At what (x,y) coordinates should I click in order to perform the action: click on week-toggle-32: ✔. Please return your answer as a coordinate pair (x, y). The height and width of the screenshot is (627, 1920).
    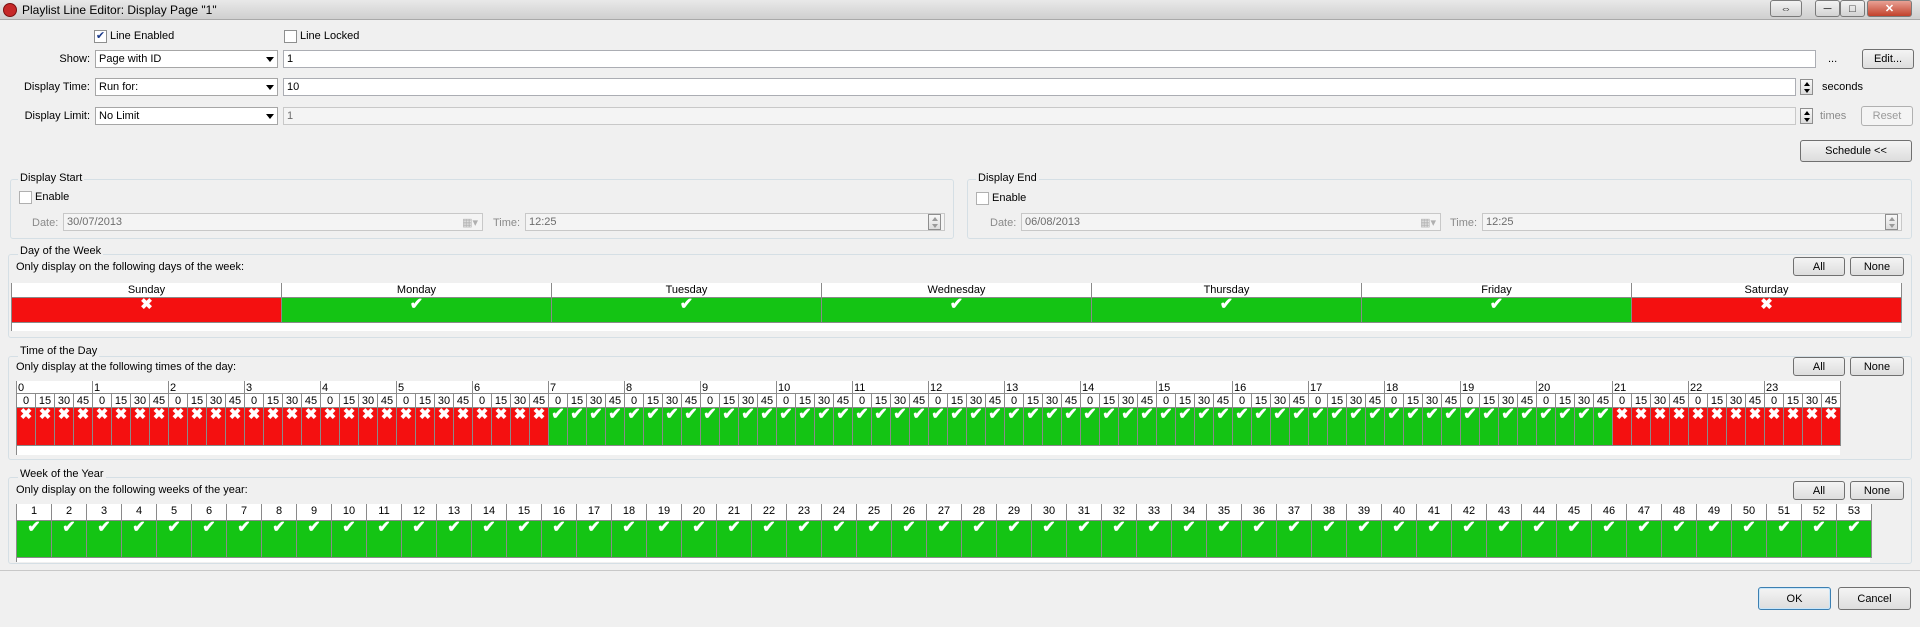
    Looking at the image, I should click on (1119, 539).